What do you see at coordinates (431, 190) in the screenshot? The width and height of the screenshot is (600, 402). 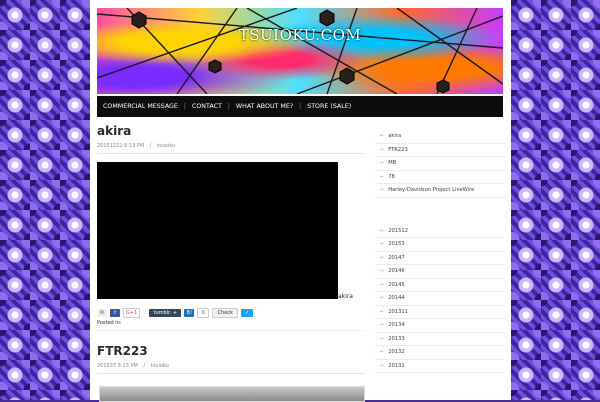 I see `sidebar-link-label: Harley-Davidson Project LiveWire` at bounding box center [431, 190].